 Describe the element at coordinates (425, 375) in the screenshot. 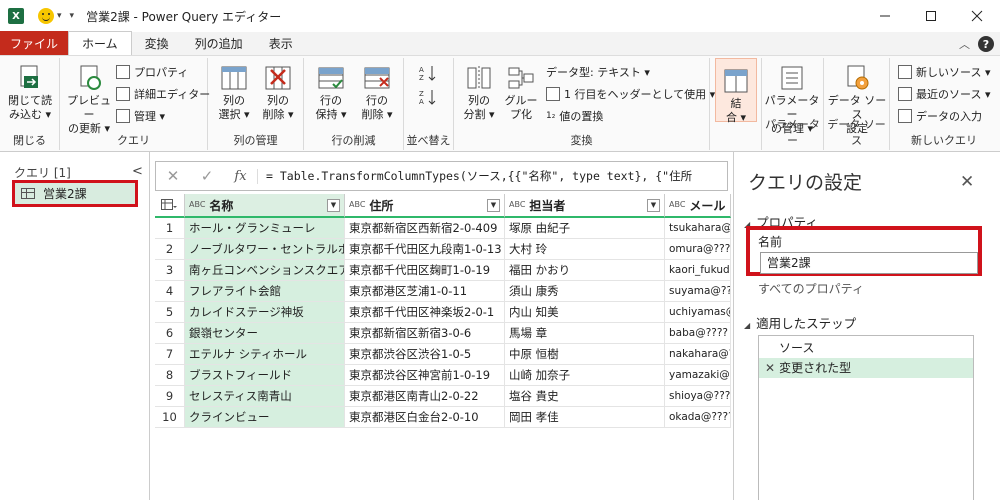

I see `table-cell: 東京都渋谷区神宮前1-0-19` at that location.